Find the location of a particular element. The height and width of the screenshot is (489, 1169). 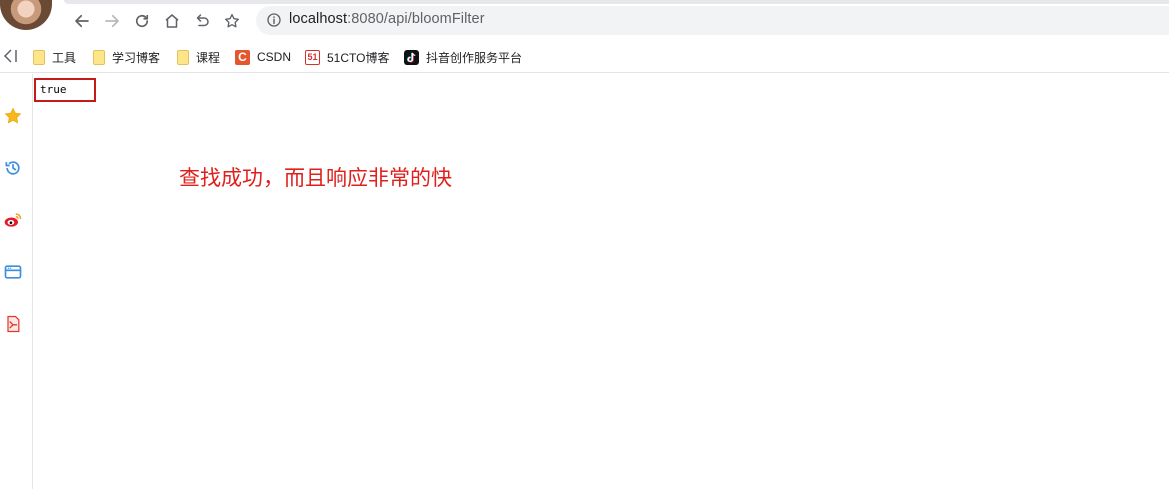

side-panel is located at coordinates (16, 281).